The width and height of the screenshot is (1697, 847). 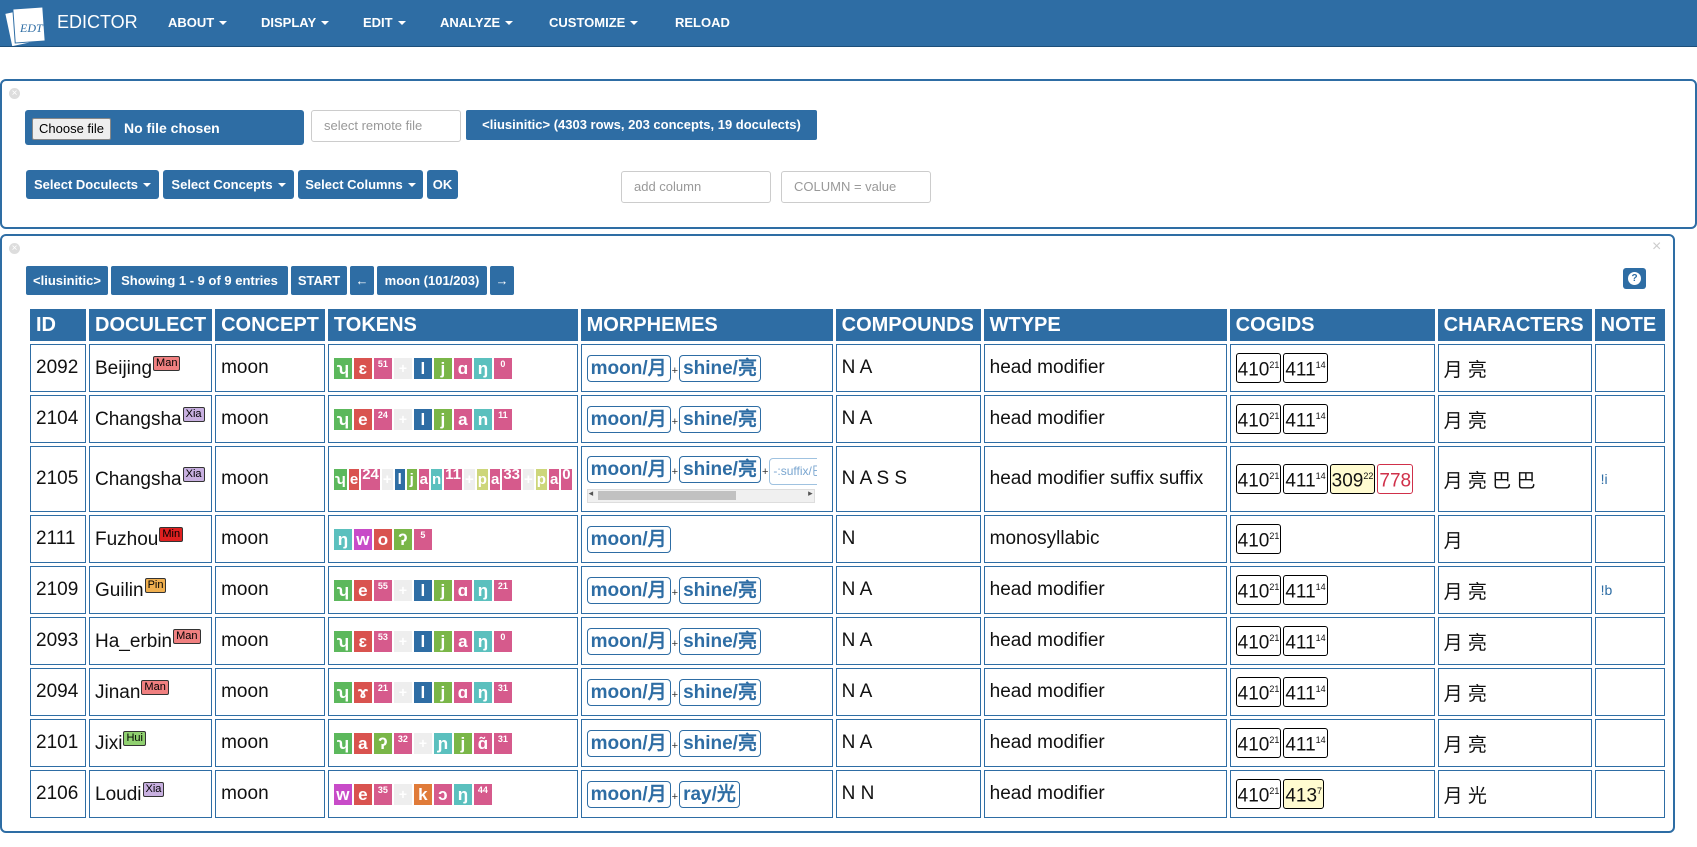 What do you see at coordinates (452, 743) in the screenshot?
I see `cell-tokens: ʮ a ʔ 32 + ɲ j ɑ̃ 31` at bounding box center [452, 743].